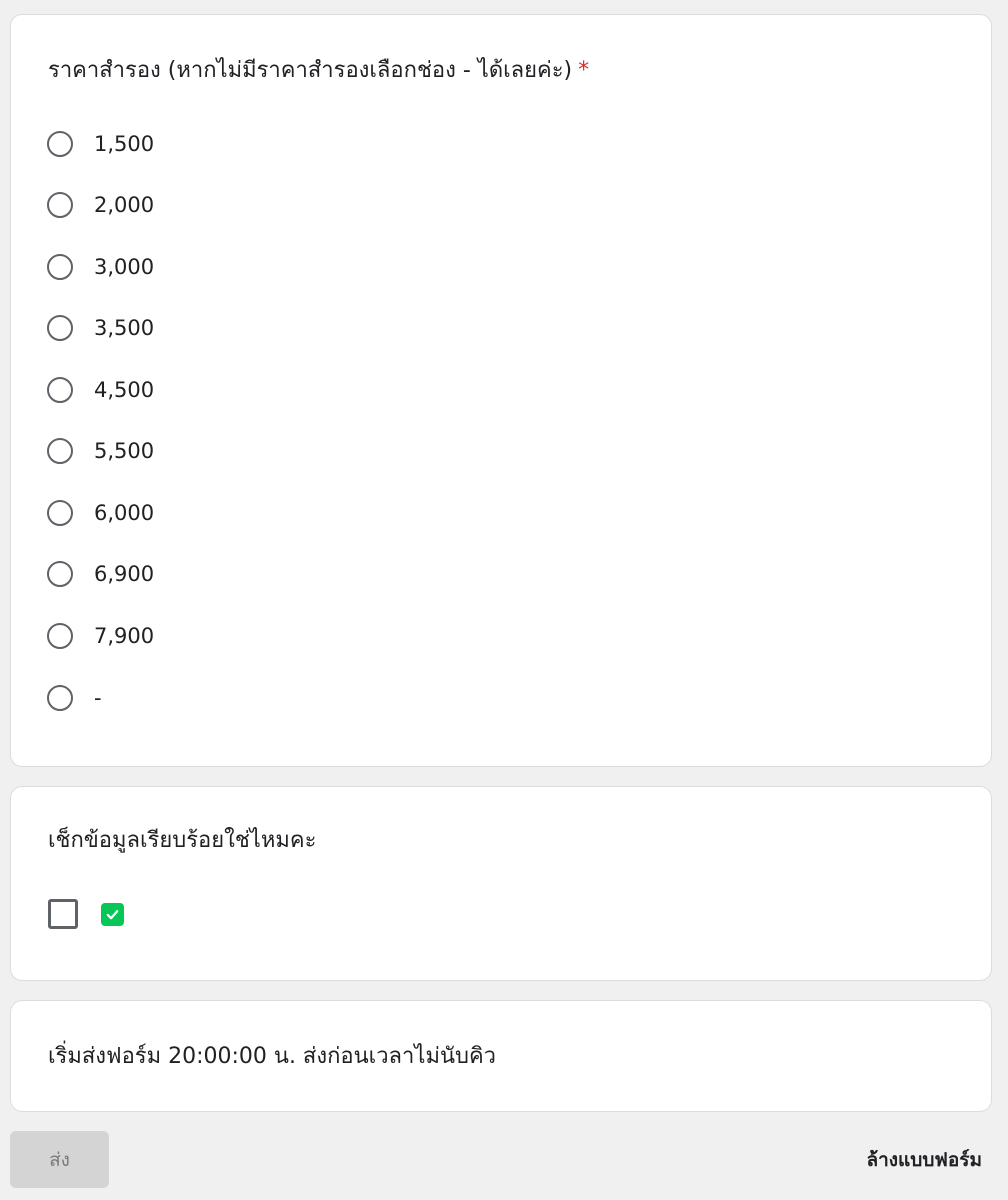 The height and width of the screenshot is (1200, 1008). I want to click on radio-option-label: 6,900, so click(124, 574).